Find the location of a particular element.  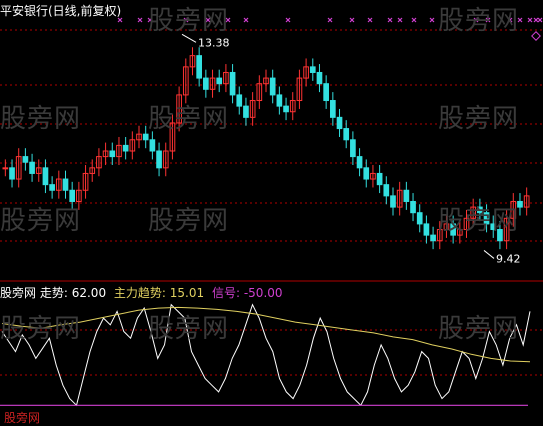

trend-value: 62.00 is located at coordinates (89, 293).